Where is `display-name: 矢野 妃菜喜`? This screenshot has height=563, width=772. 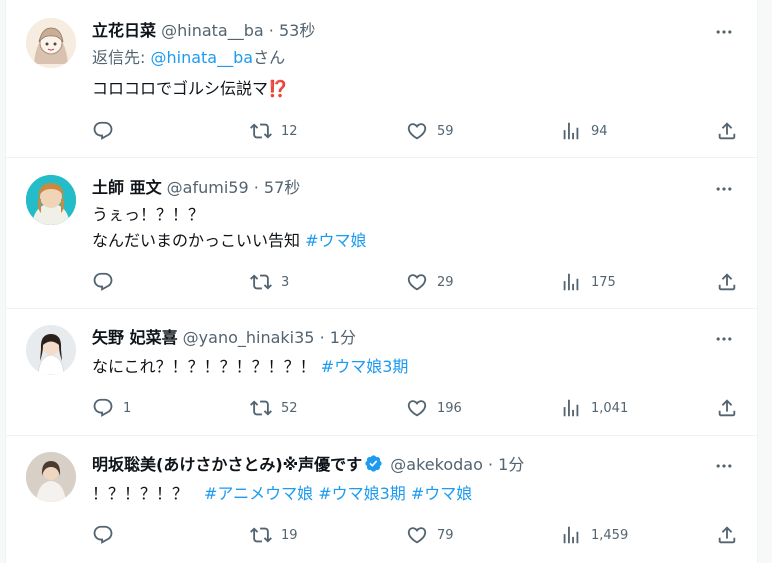
display-name: 矢野 妃菜喜 is located at coordinates (135, 337).